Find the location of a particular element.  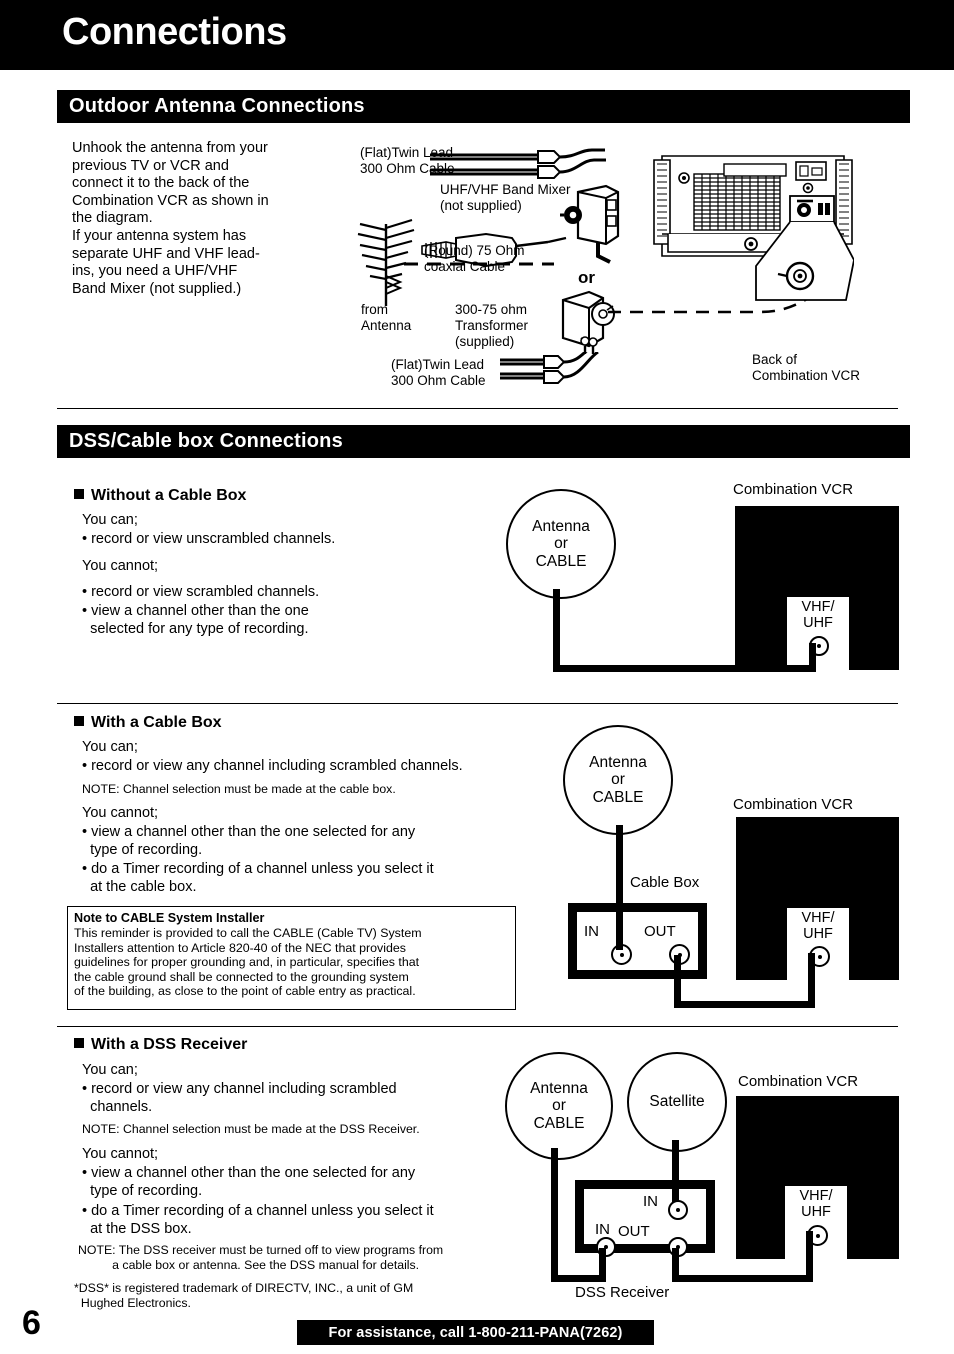

antenna-or-cable-label-3: Antenna or CABLE is located at coordinates (559, 1105).